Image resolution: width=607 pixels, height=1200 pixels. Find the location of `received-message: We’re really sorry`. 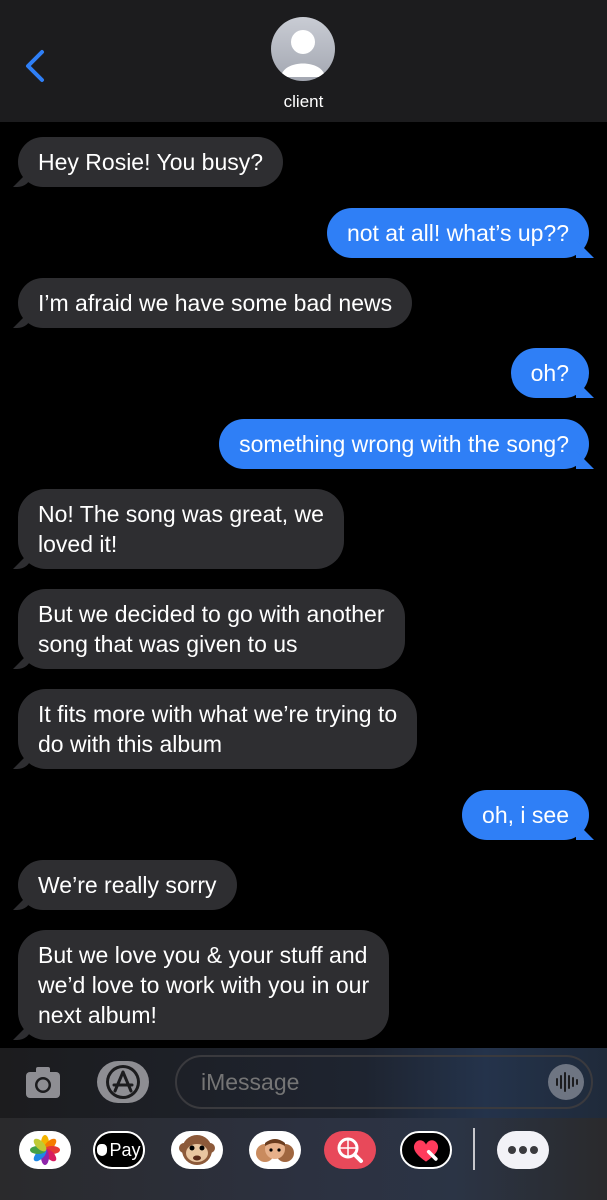

received-message: We’re really sorry is located at coordinates (127, 885).